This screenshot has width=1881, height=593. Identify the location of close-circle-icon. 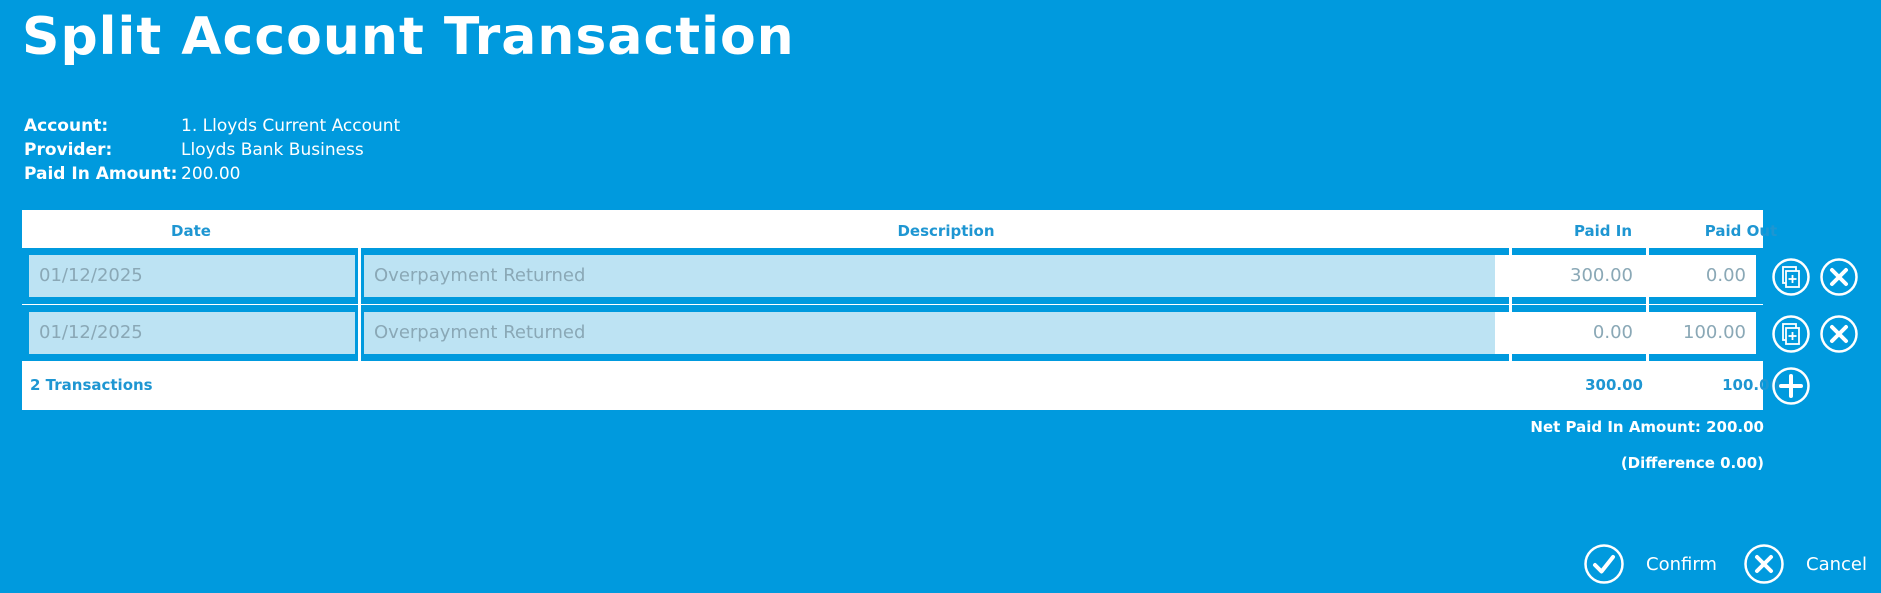
(1764, 564).